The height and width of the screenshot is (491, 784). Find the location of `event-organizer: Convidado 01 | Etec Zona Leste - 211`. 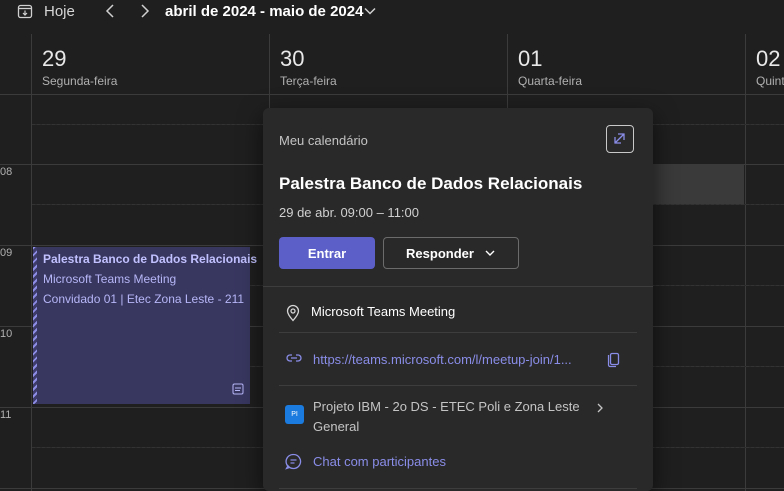

event-organizer: Convidado 01 | Etec Zona Leste - 211 is located at coordinates (144, 299).